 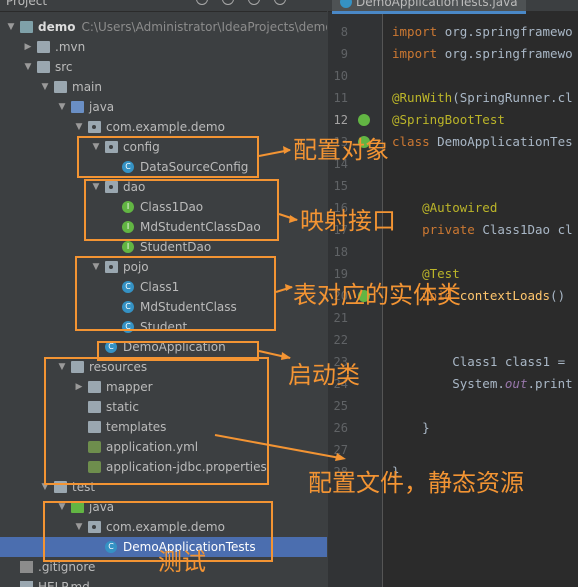 I want to click on globe-icon, so click(x=202, y=2).